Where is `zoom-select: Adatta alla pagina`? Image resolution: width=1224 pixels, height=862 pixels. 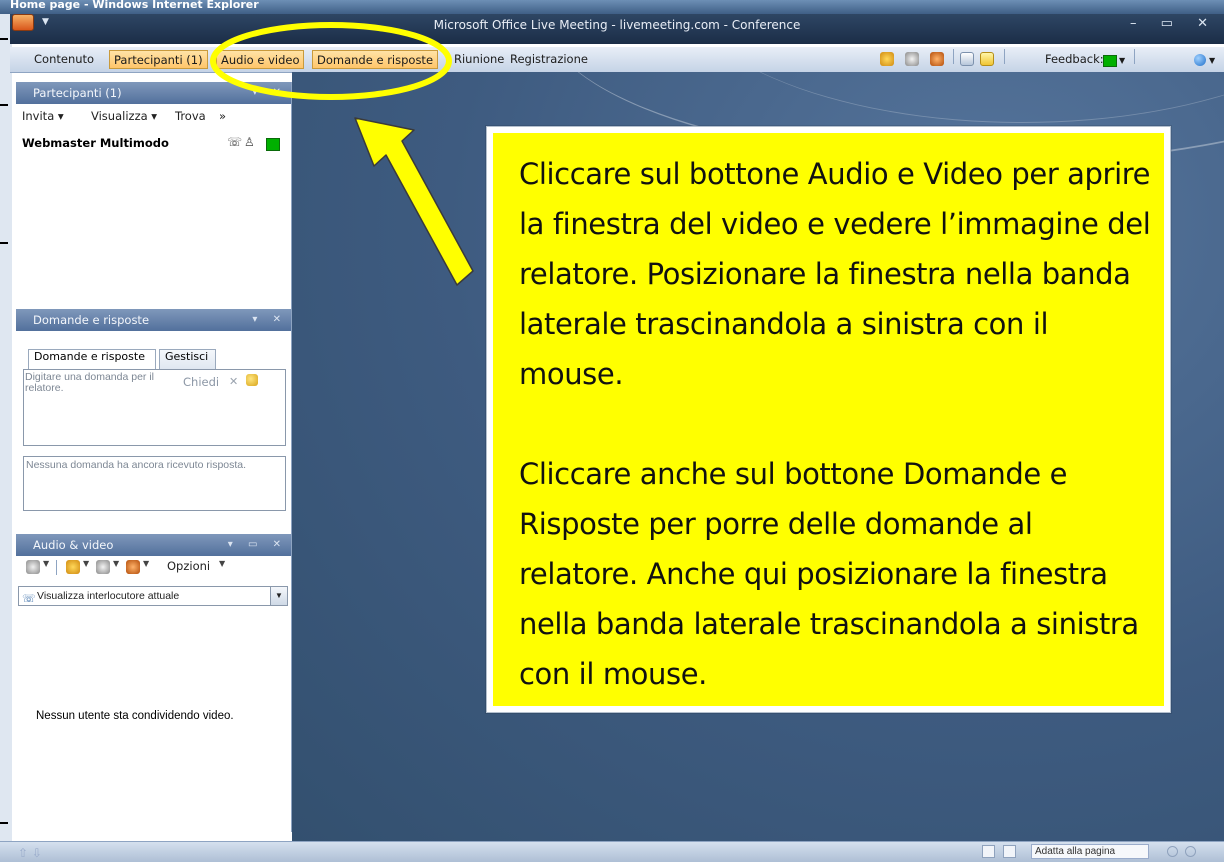
zoom-select: Adatta alla pagina is located at coordinates (1090, 851).